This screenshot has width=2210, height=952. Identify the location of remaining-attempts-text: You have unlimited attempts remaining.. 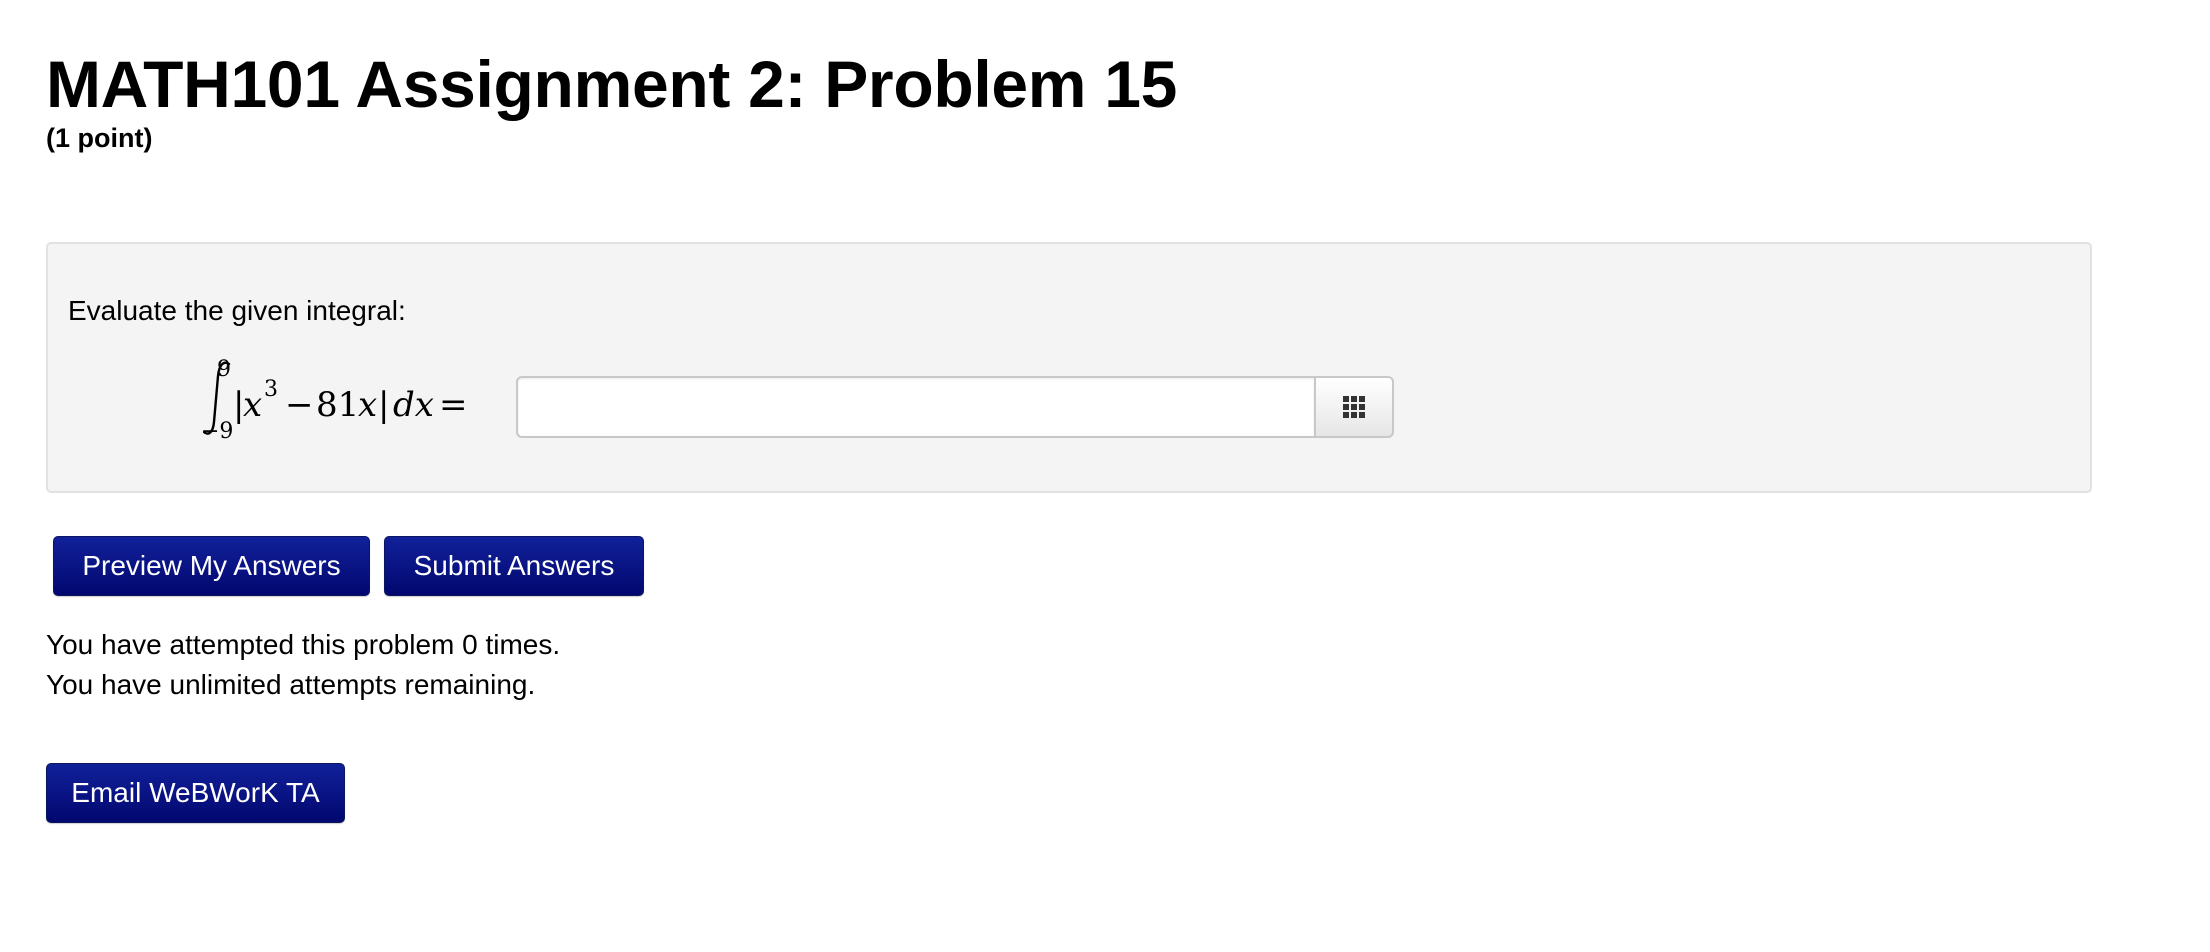
(291, 684).